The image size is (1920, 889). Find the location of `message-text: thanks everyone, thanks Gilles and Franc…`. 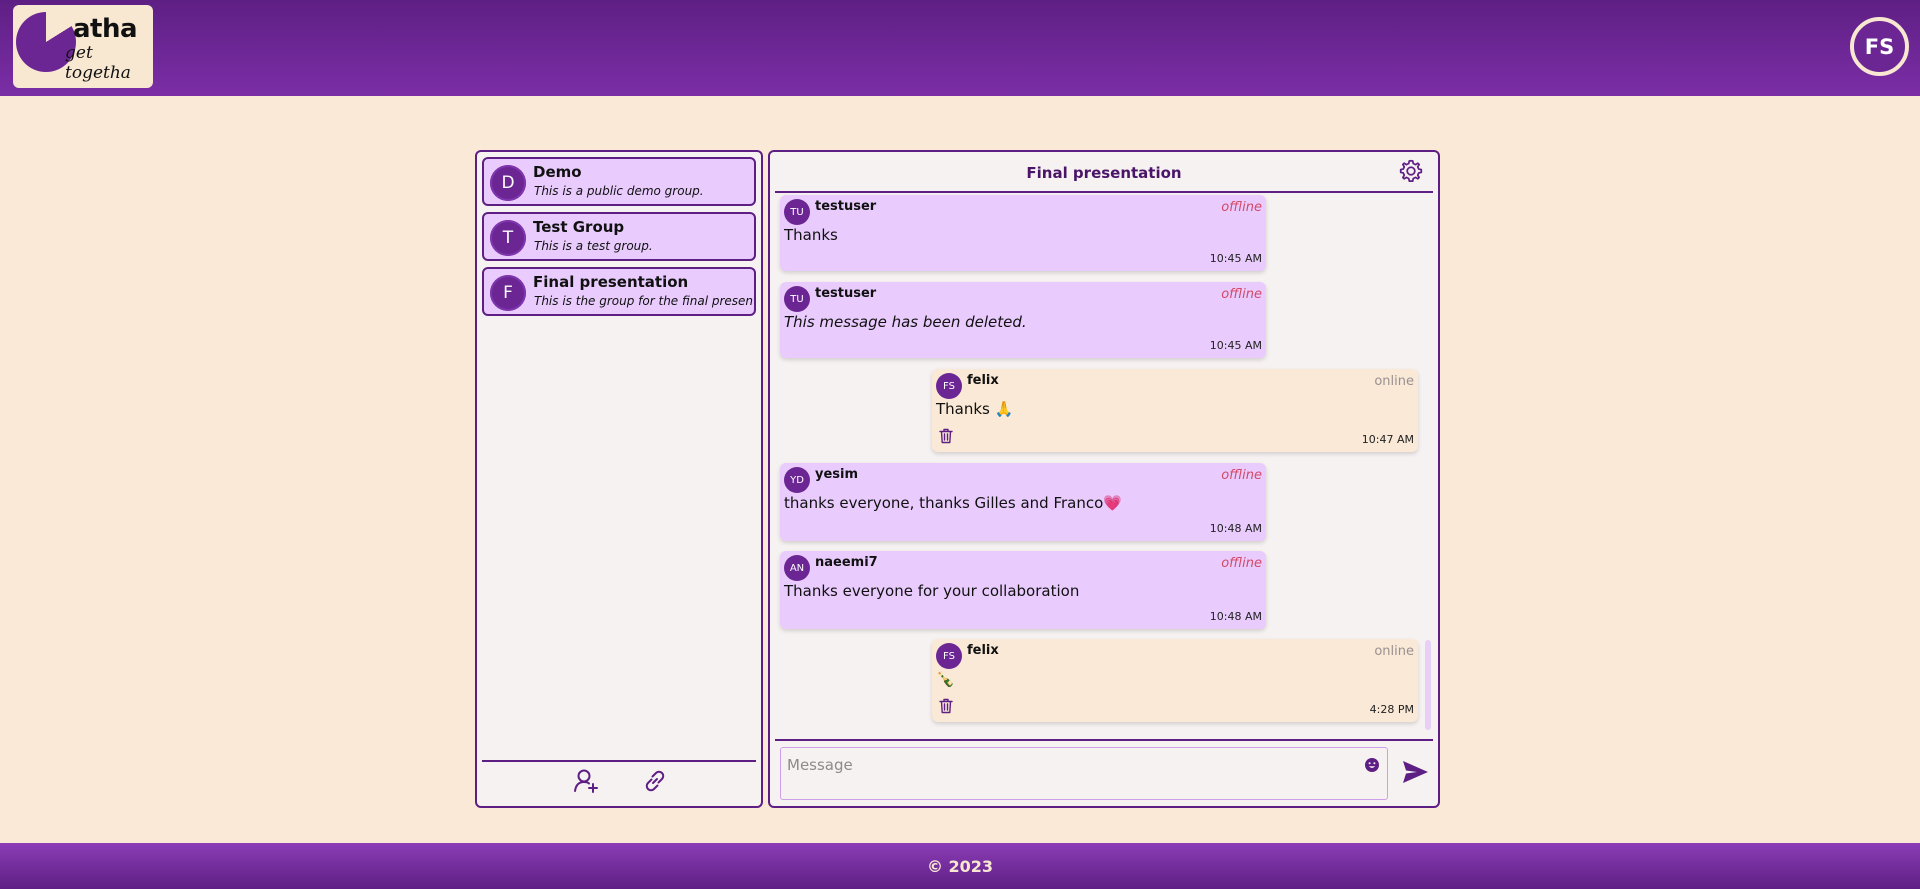

message-text: thanks everyone, thanks Gilles and Franc… is located at coordinates (953, 503).